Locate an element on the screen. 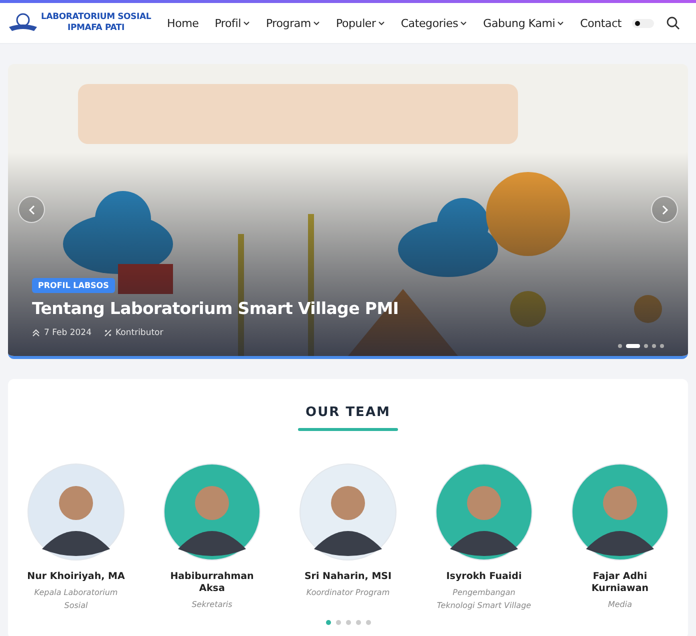  search-icon is located at coordinates (673, 23).